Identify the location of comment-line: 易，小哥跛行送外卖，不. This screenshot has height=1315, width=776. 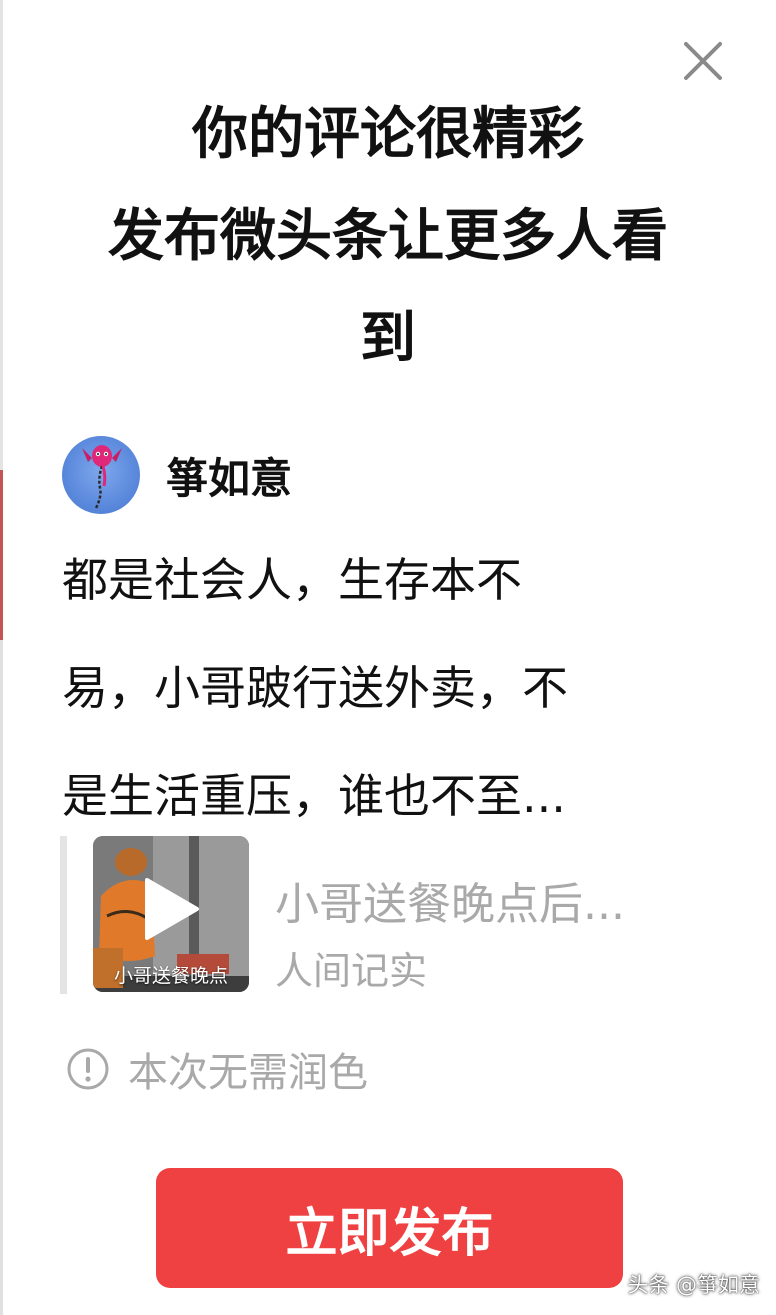
(315, 688).